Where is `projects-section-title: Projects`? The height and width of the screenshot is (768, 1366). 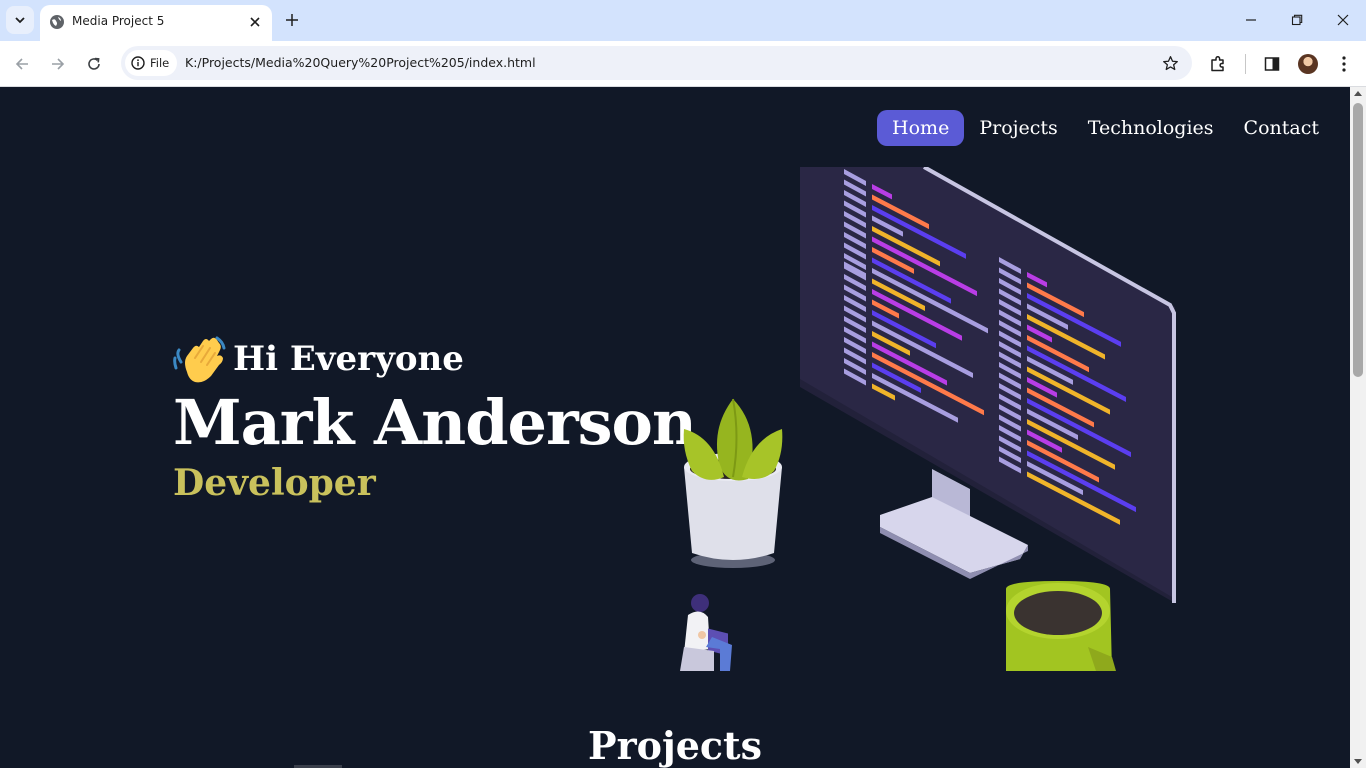
projects-section-title: Projects is located at coordinates (675, 745).